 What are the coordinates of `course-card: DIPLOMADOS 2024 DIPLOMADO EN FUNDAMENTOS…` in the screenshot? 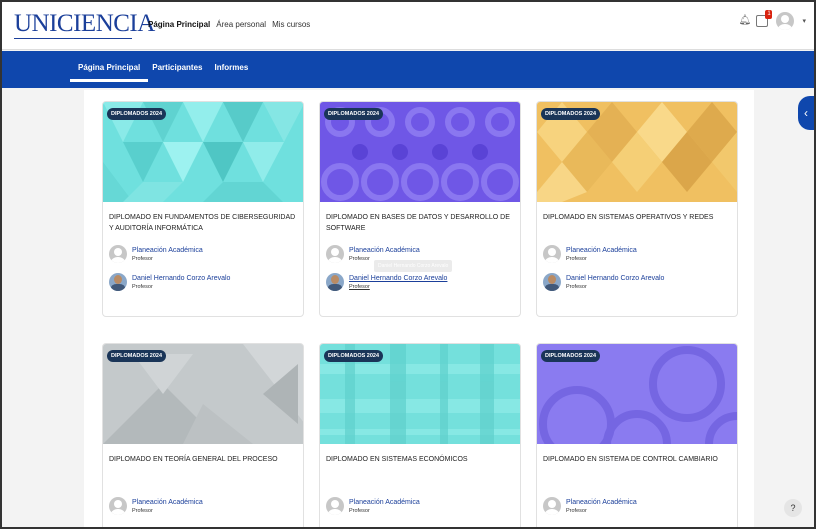 It's located at (203, 209).